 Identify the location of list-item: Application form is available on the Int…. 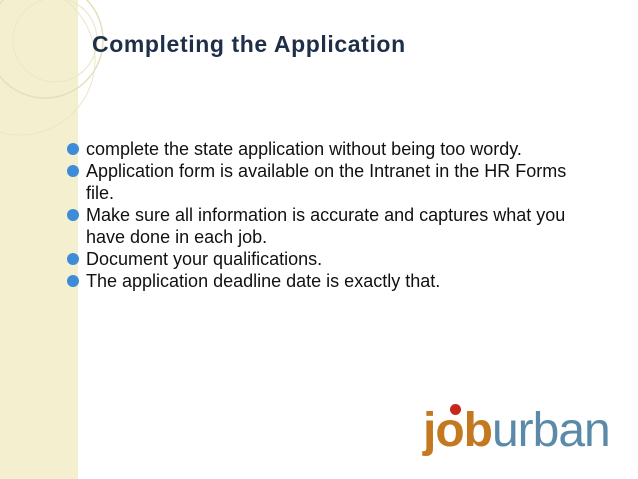
(293, 182).